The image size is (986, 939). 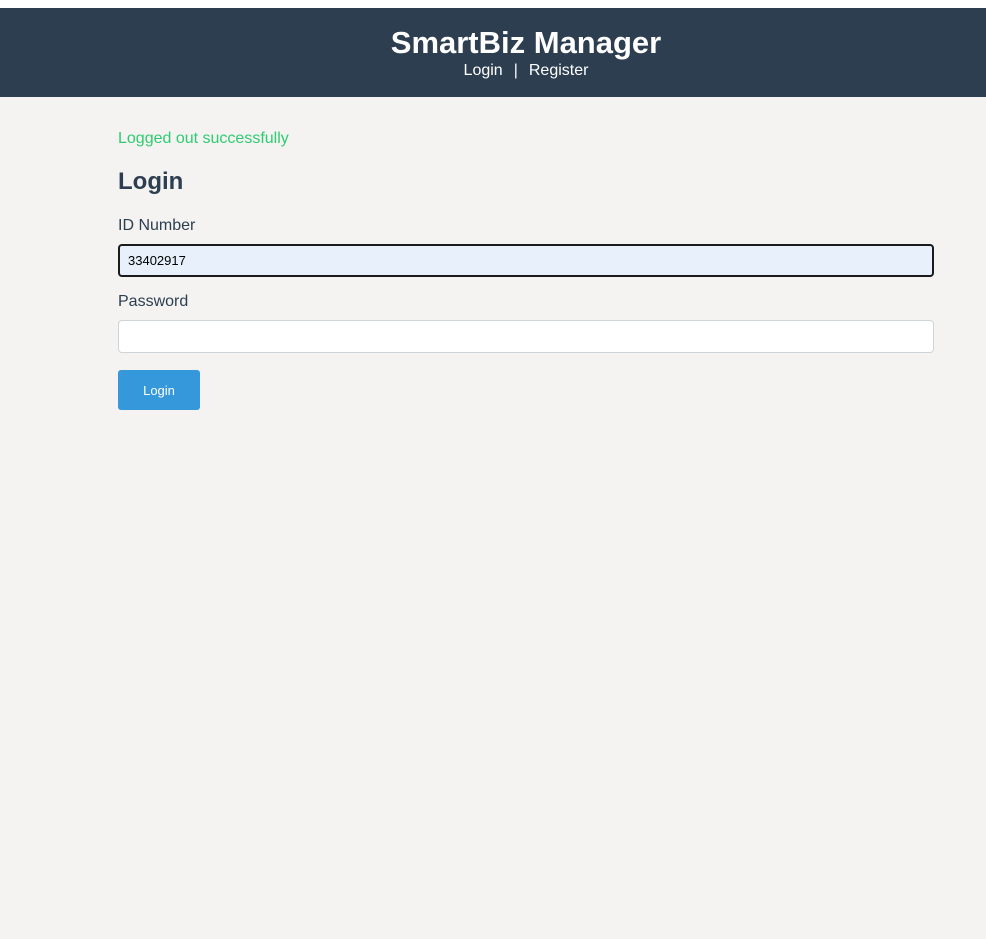 I want to click on id-number-input, so click(x=526, y=260).